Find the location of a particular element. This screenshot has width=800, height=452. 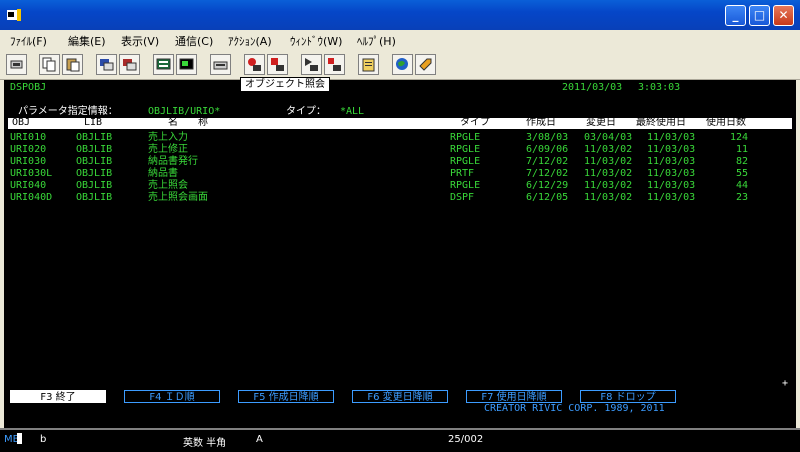

row-type: PRTF is located at coordinates (462, 173).